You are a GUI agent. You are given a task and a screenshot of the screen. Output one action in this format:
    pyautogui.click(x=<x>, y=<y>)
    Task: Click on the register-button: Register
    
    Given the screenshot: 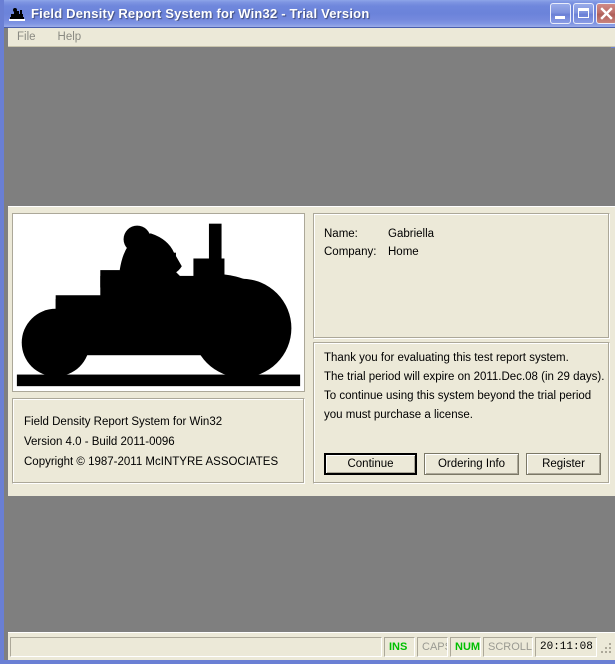 What is the action you would take?
    pyautogui.click(x=563, y=464)
    